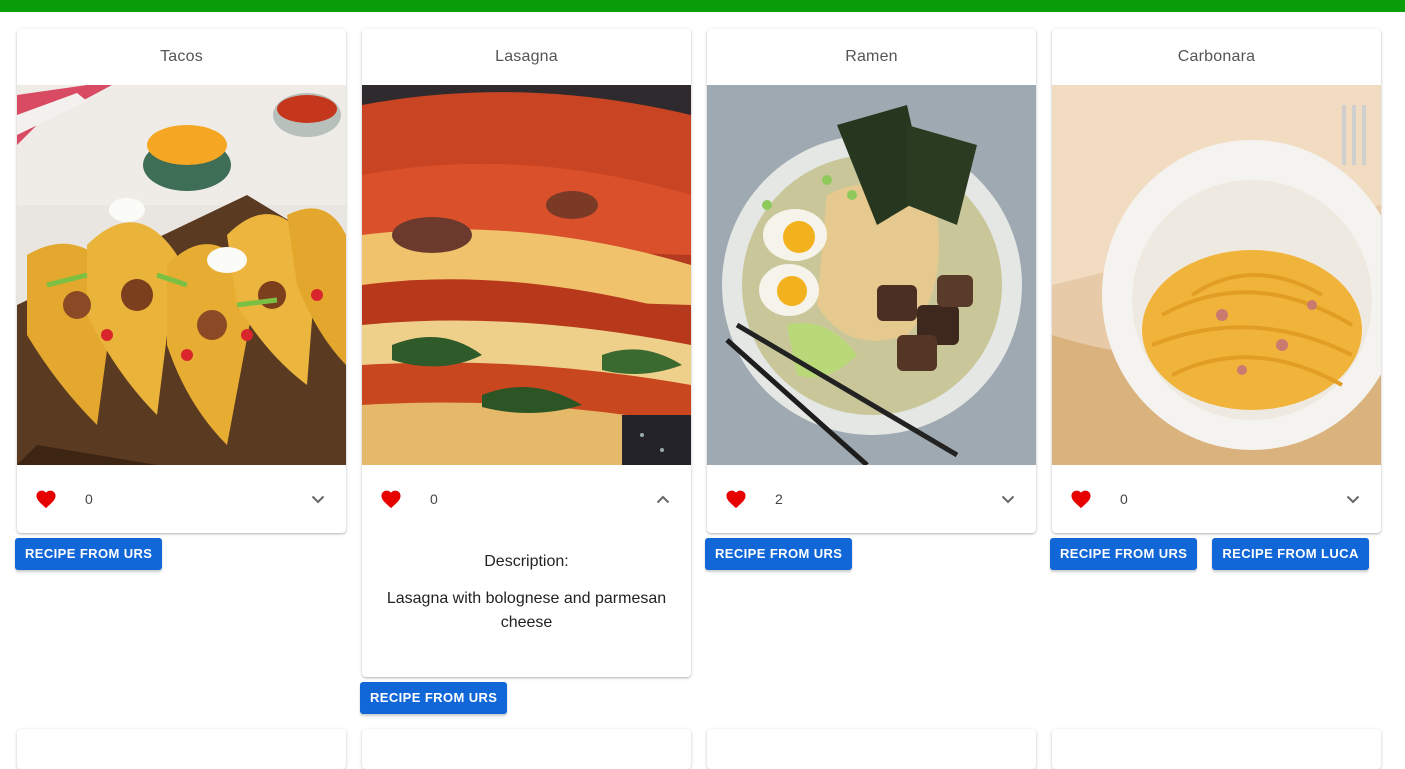  Describe the element at coordinates (1216, 56) in the screenshot. I see `card-title: Carbonara` at that location.